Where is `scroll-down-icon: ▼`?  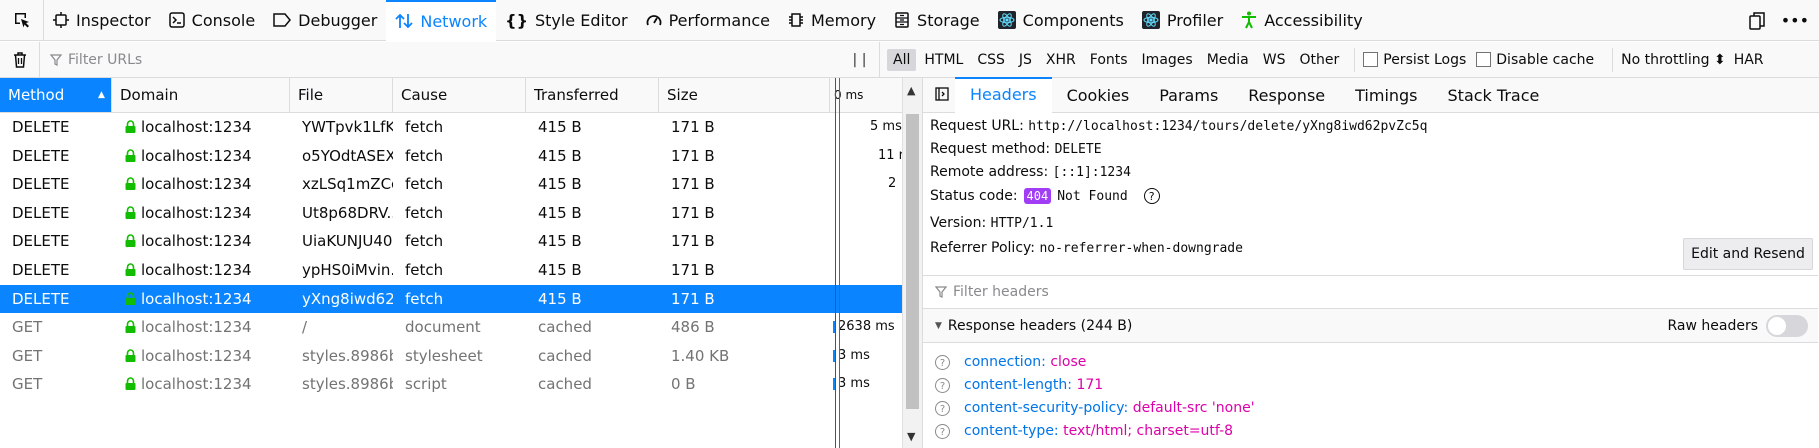 scroll-down-icon: ▼ is located at coordinates (911, 436).